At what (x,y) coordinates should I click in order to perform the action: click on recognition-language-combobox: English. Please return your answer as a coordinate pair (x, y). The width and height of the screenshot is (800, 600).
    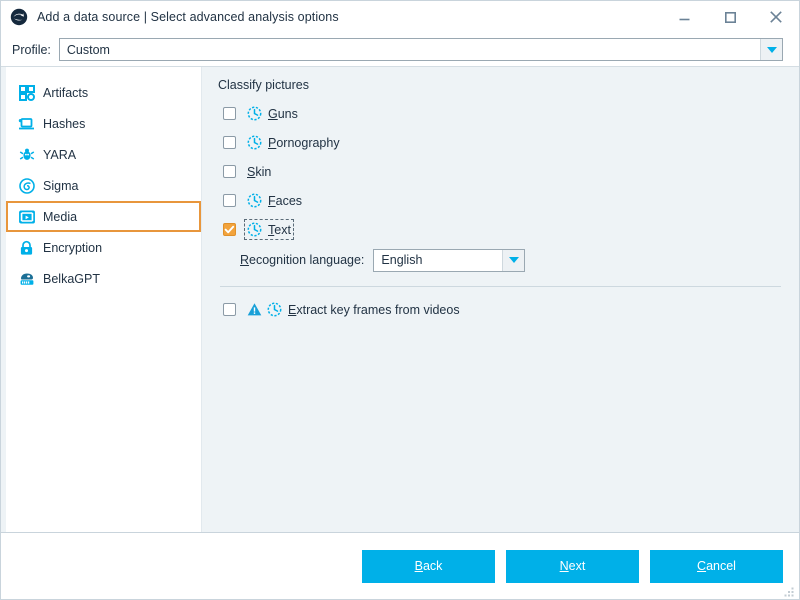
    Looking at the image, I should click on (449, 260).